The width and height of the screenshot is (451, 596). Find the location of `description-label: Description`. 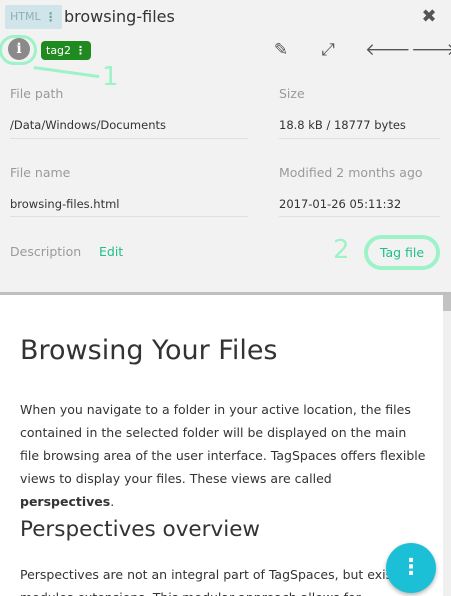

description-label: Description is located at coordinates (46, 251).